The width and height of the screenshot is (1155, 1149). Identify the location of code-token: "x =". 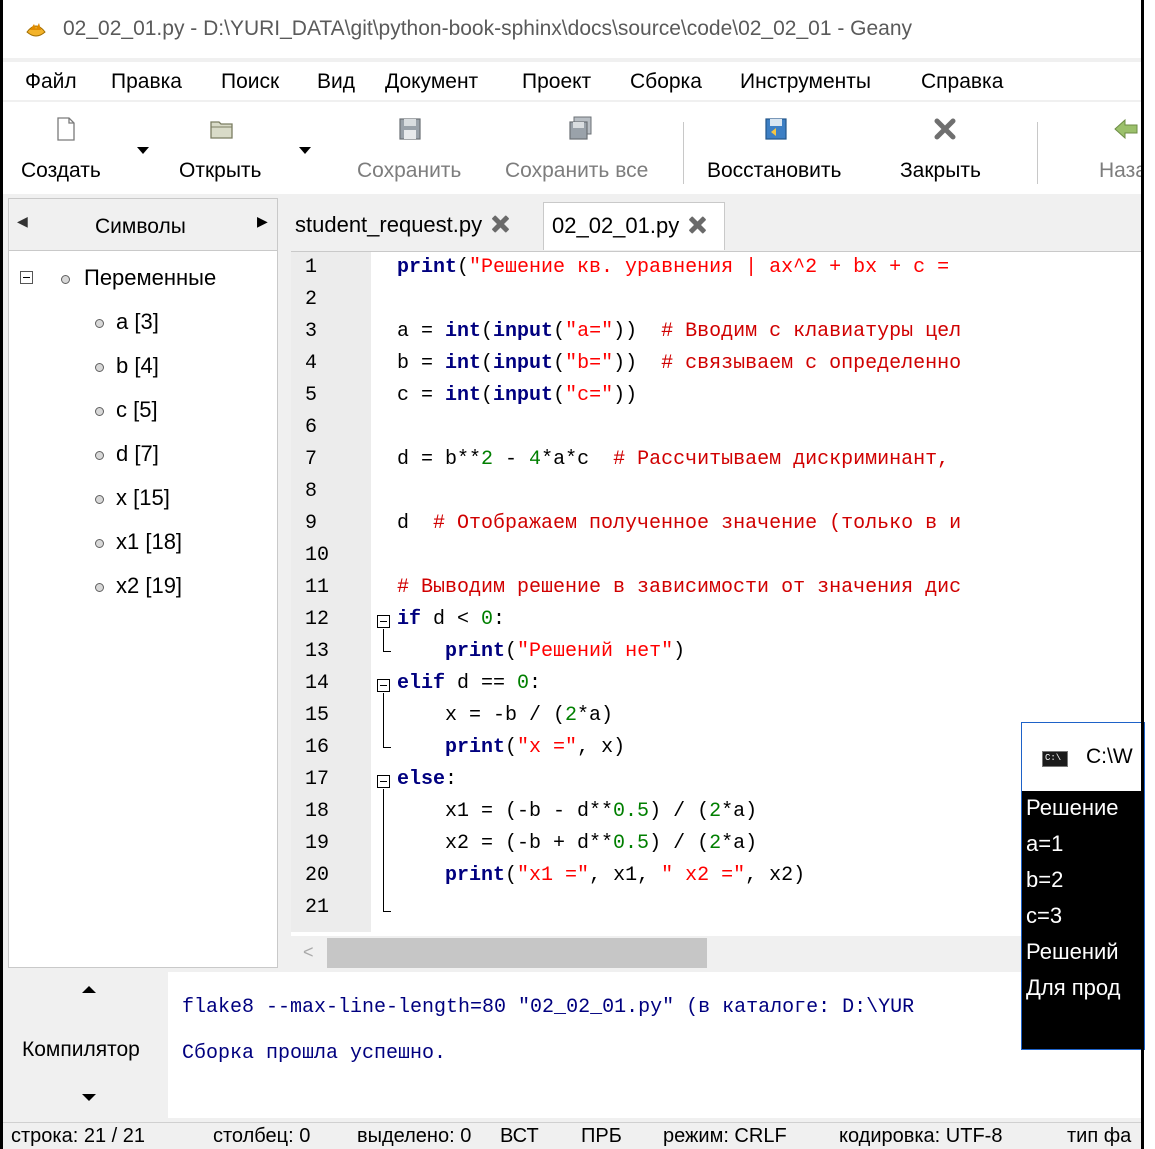
(547, 747).